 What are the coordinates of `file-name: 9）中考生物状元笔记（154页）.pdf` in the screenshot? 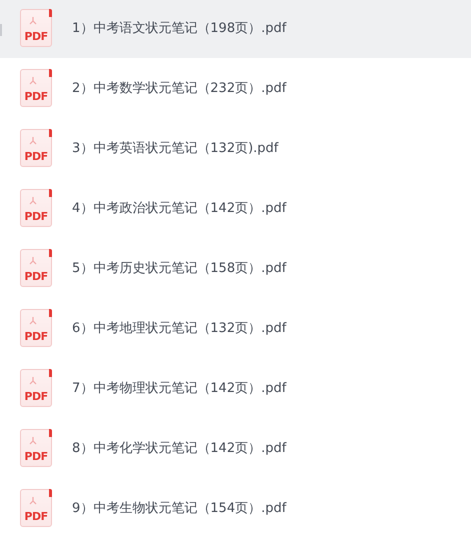 It's located at (179, 508).